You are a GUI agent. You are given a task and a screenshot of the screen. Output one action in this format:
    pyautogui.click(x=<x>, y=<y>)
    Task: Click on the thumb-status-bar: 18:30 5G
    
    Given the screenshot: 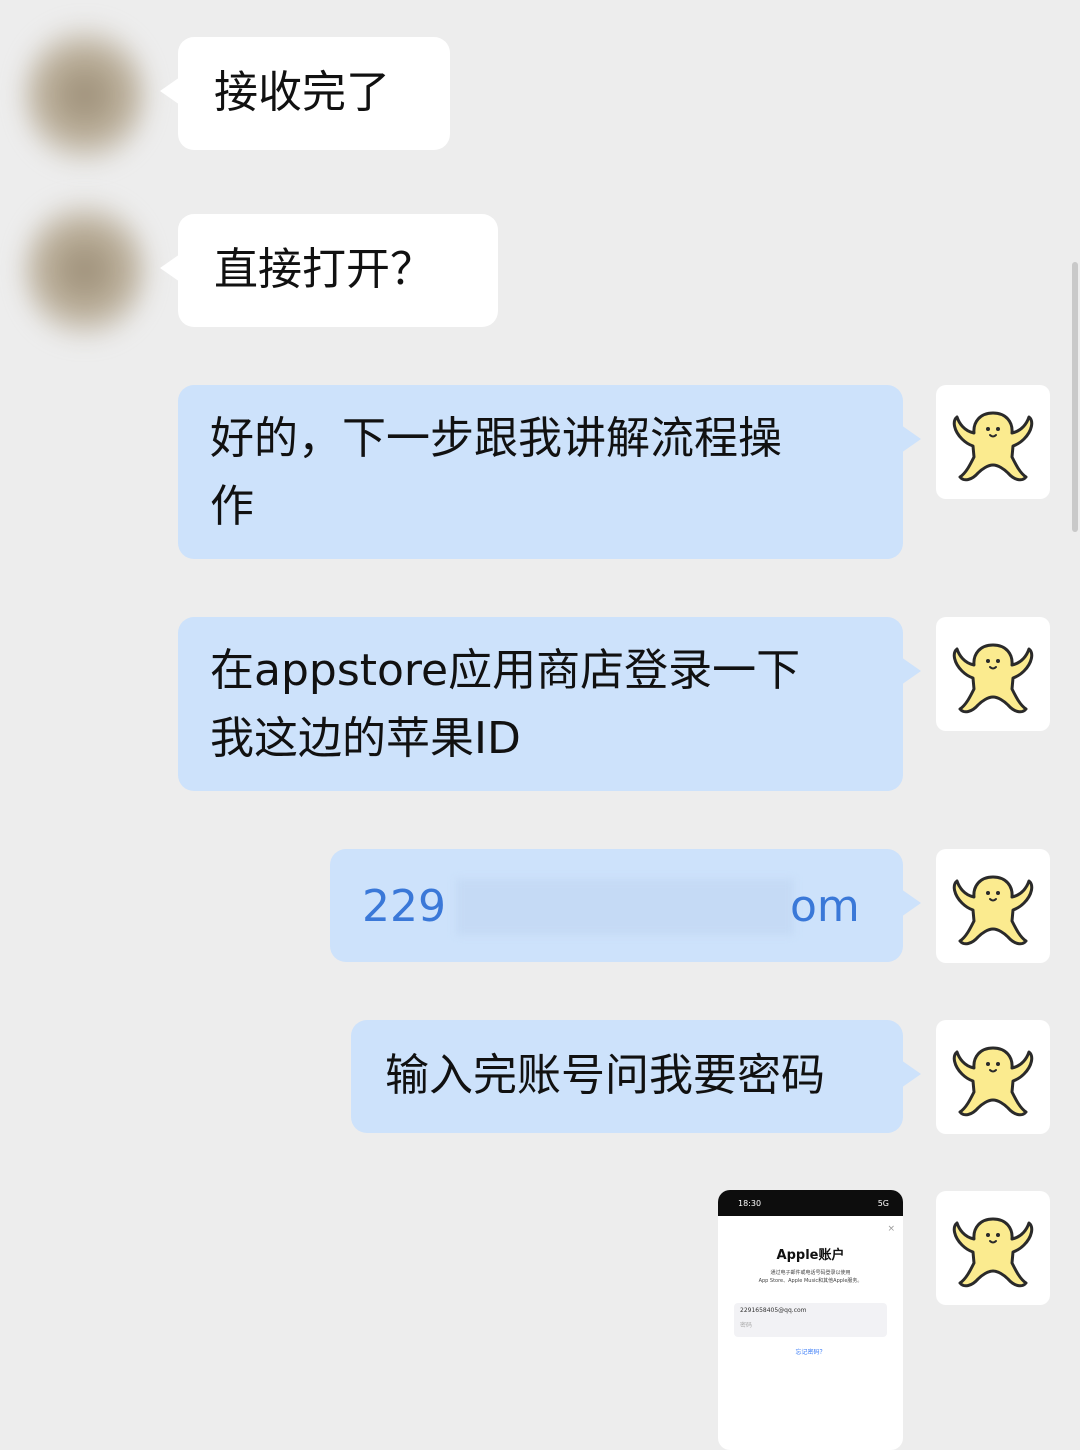 What is the action you would take?
    pyautogui.click(x=810, y=1203)
    